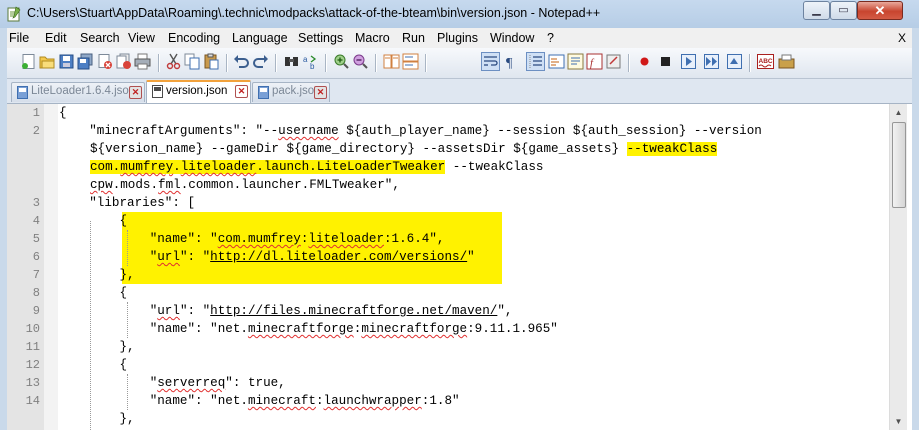  Describe the element at coordinates (100, 38) in the screenshot. I see `menu-search: Search` at that location.